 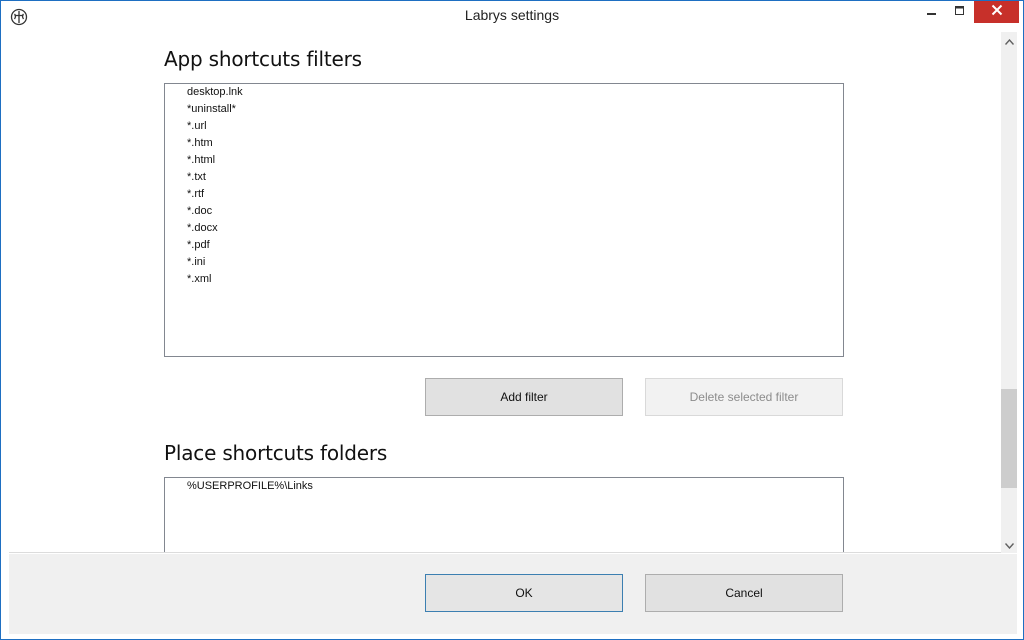 I want to click on list-item: %USERPROFILE%\Links, so click(x=504, y=486).